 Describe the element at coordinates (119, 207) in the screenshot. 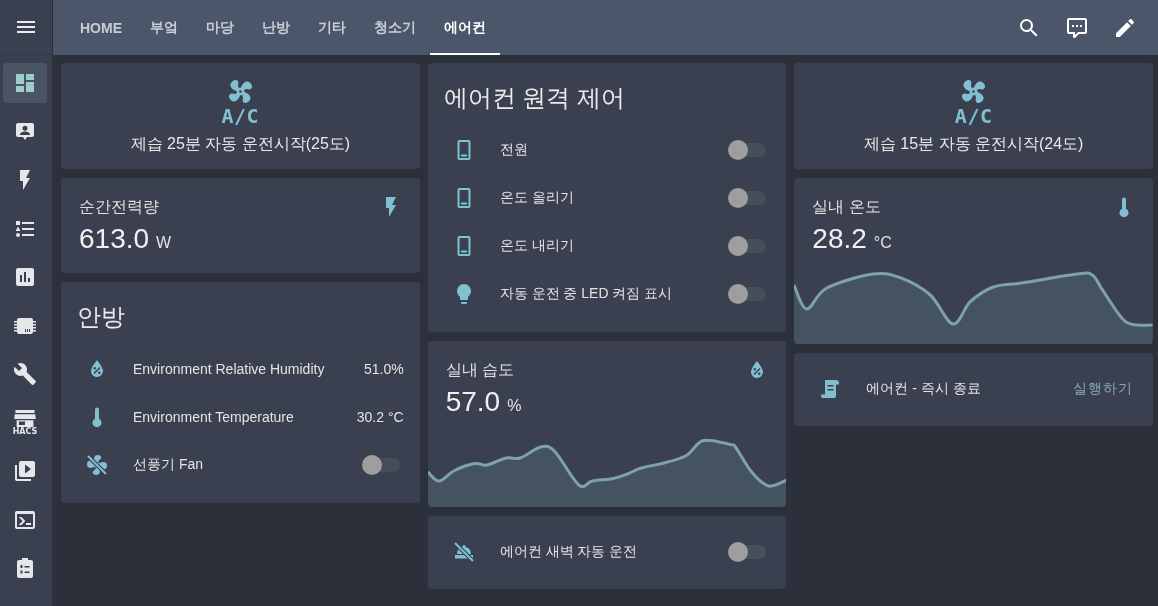

I see `sensor-name: 순간전력량` at that location.